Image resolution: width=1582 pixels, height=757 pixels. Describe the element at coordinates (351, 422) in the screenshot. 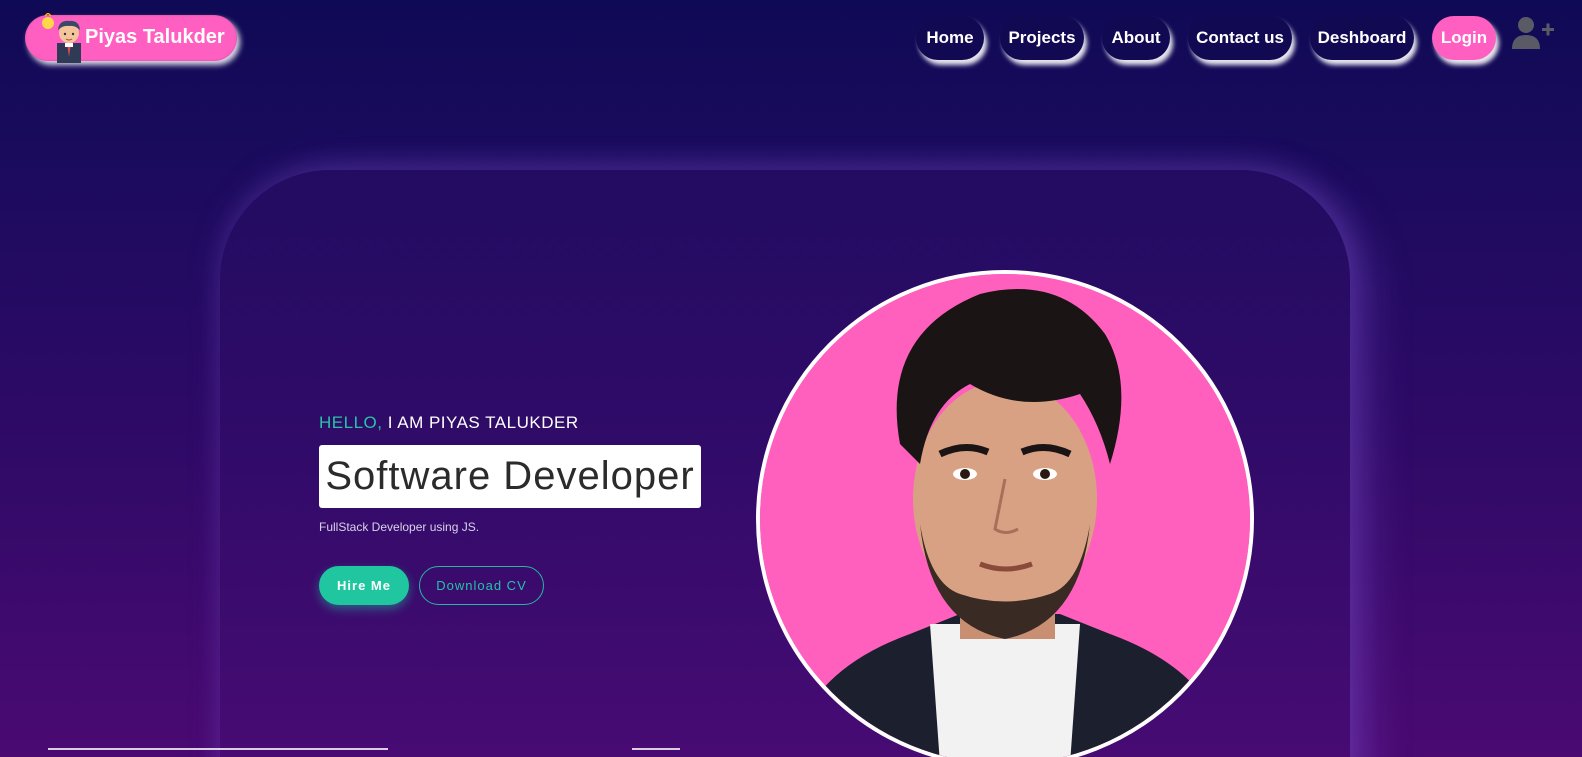

I see `greeting-accent: HELLO,` at that location.